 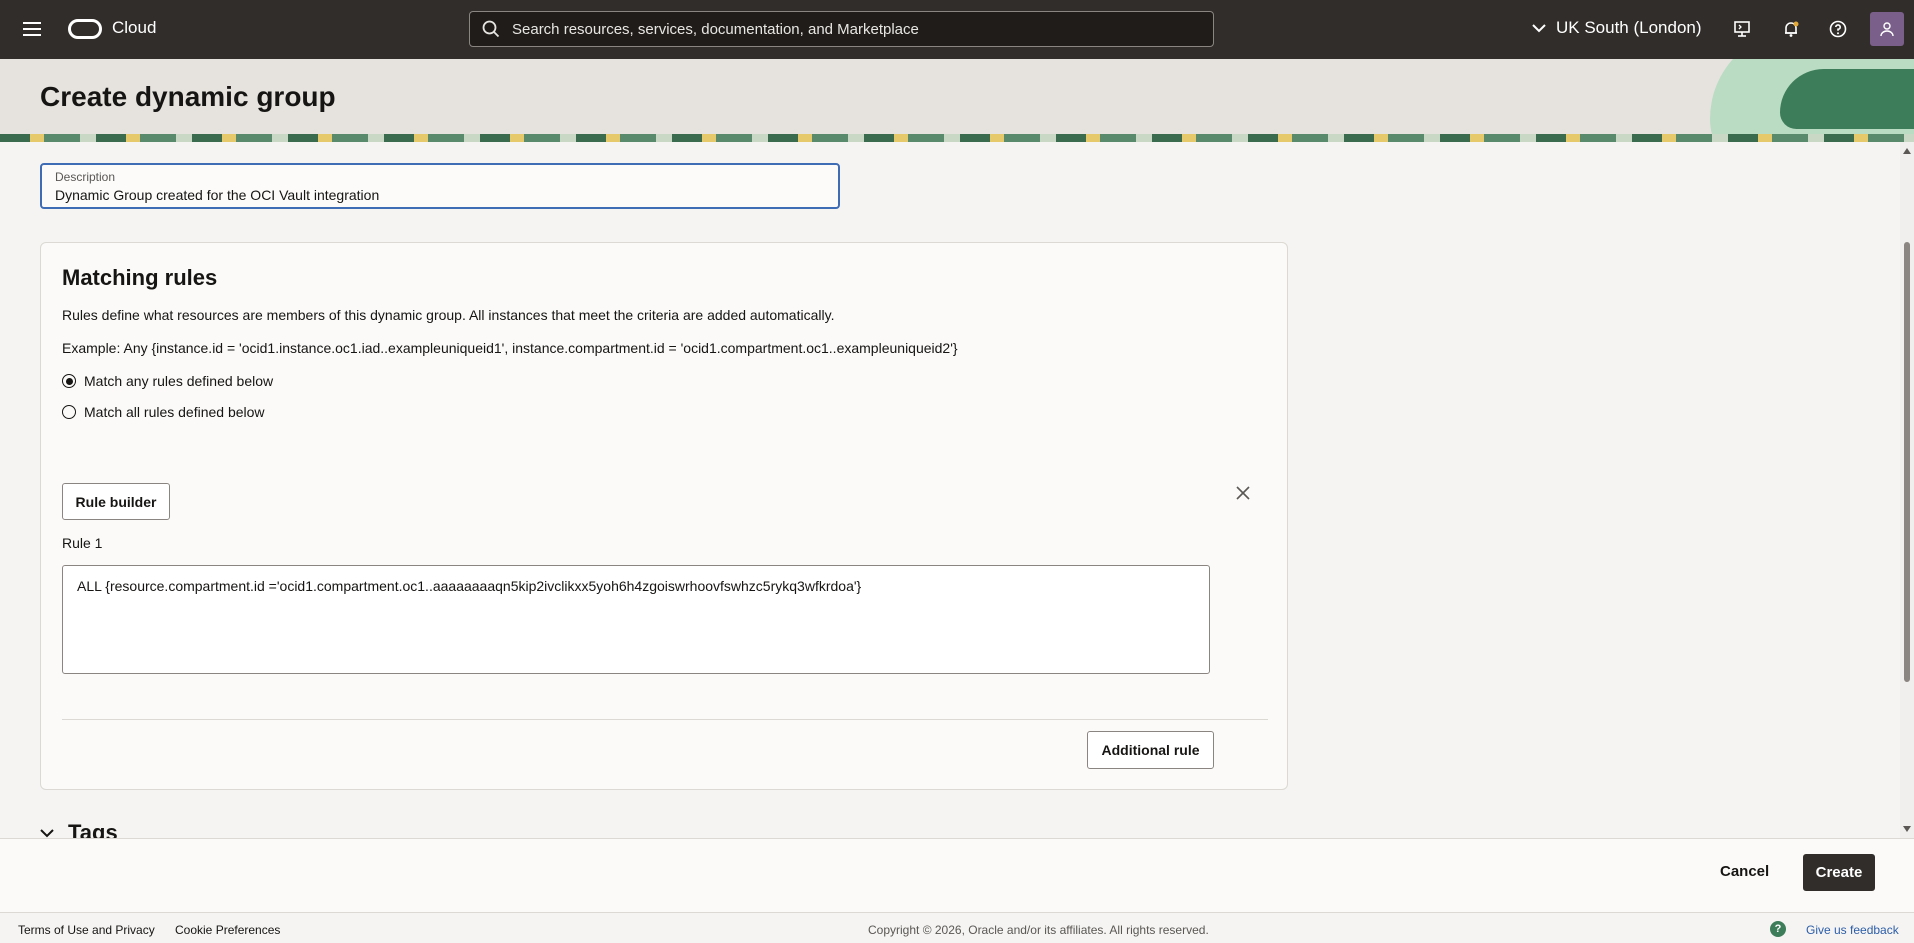 What do you see at coordinates (179, 381) in the screenshot?
I see `radio-match-any-label: Match any rules defined below` at bounding box center [179, 381].